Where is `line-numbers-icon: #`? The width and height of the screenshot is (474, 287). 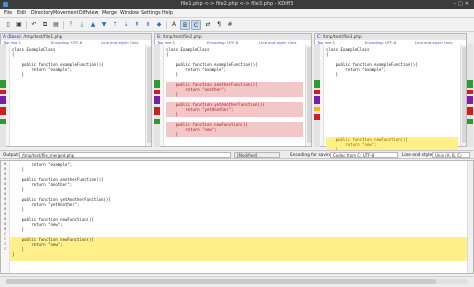 line-numbers-icon: # is located at coordinates (230, 25).